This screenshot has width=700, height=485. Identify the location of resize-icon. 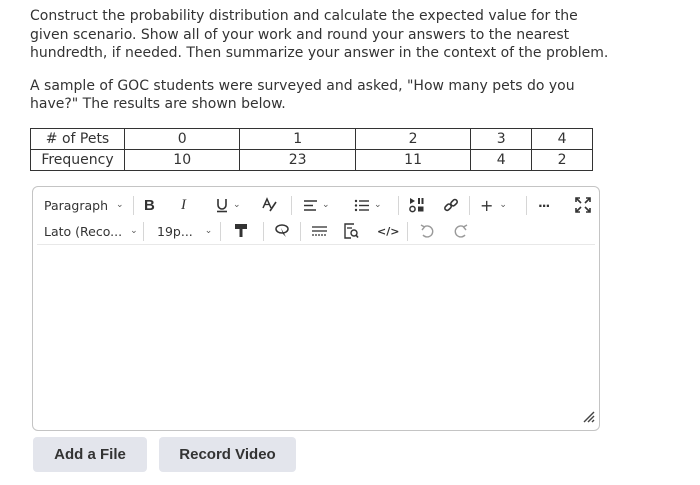
(589, 417).